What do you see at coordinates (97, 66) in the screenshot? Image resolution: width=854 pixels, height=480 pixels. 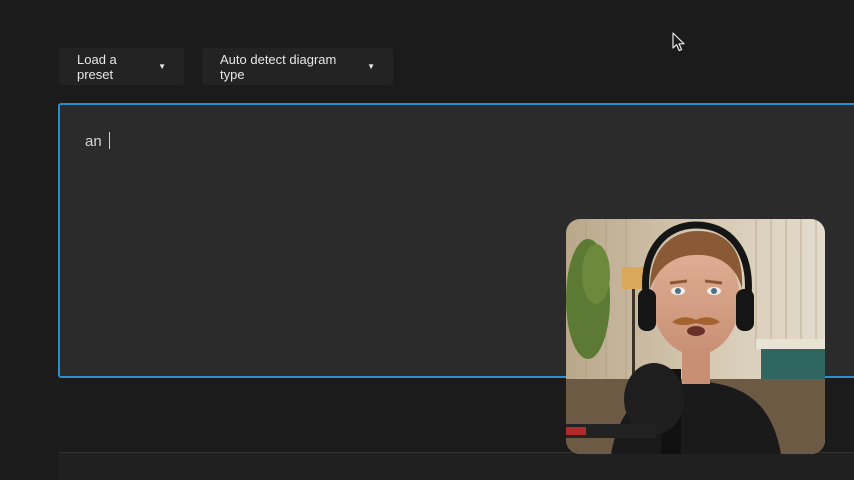 I see `load-preset-label: Load a preset` at bounding box center [97, 66].